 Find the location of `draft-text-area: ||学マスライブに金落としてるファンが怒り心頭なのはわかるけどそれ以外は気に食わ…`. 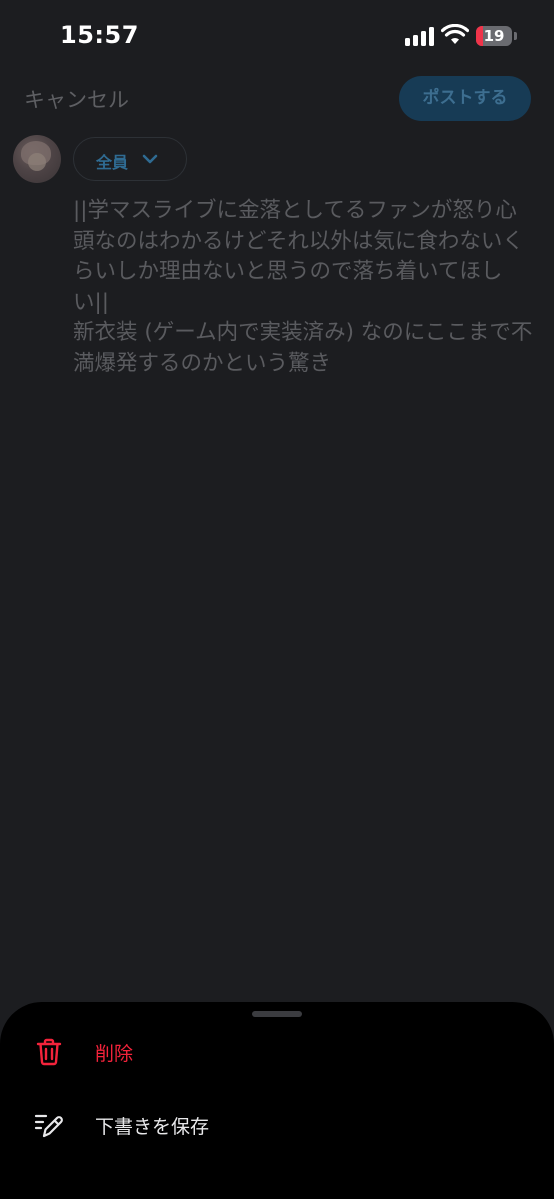

draft-text-area: ||学マスライブに金落としてるファンが怒り心頭なのはわかるけどそれ以外は気に食わ… is located at coordinates (303, 287).